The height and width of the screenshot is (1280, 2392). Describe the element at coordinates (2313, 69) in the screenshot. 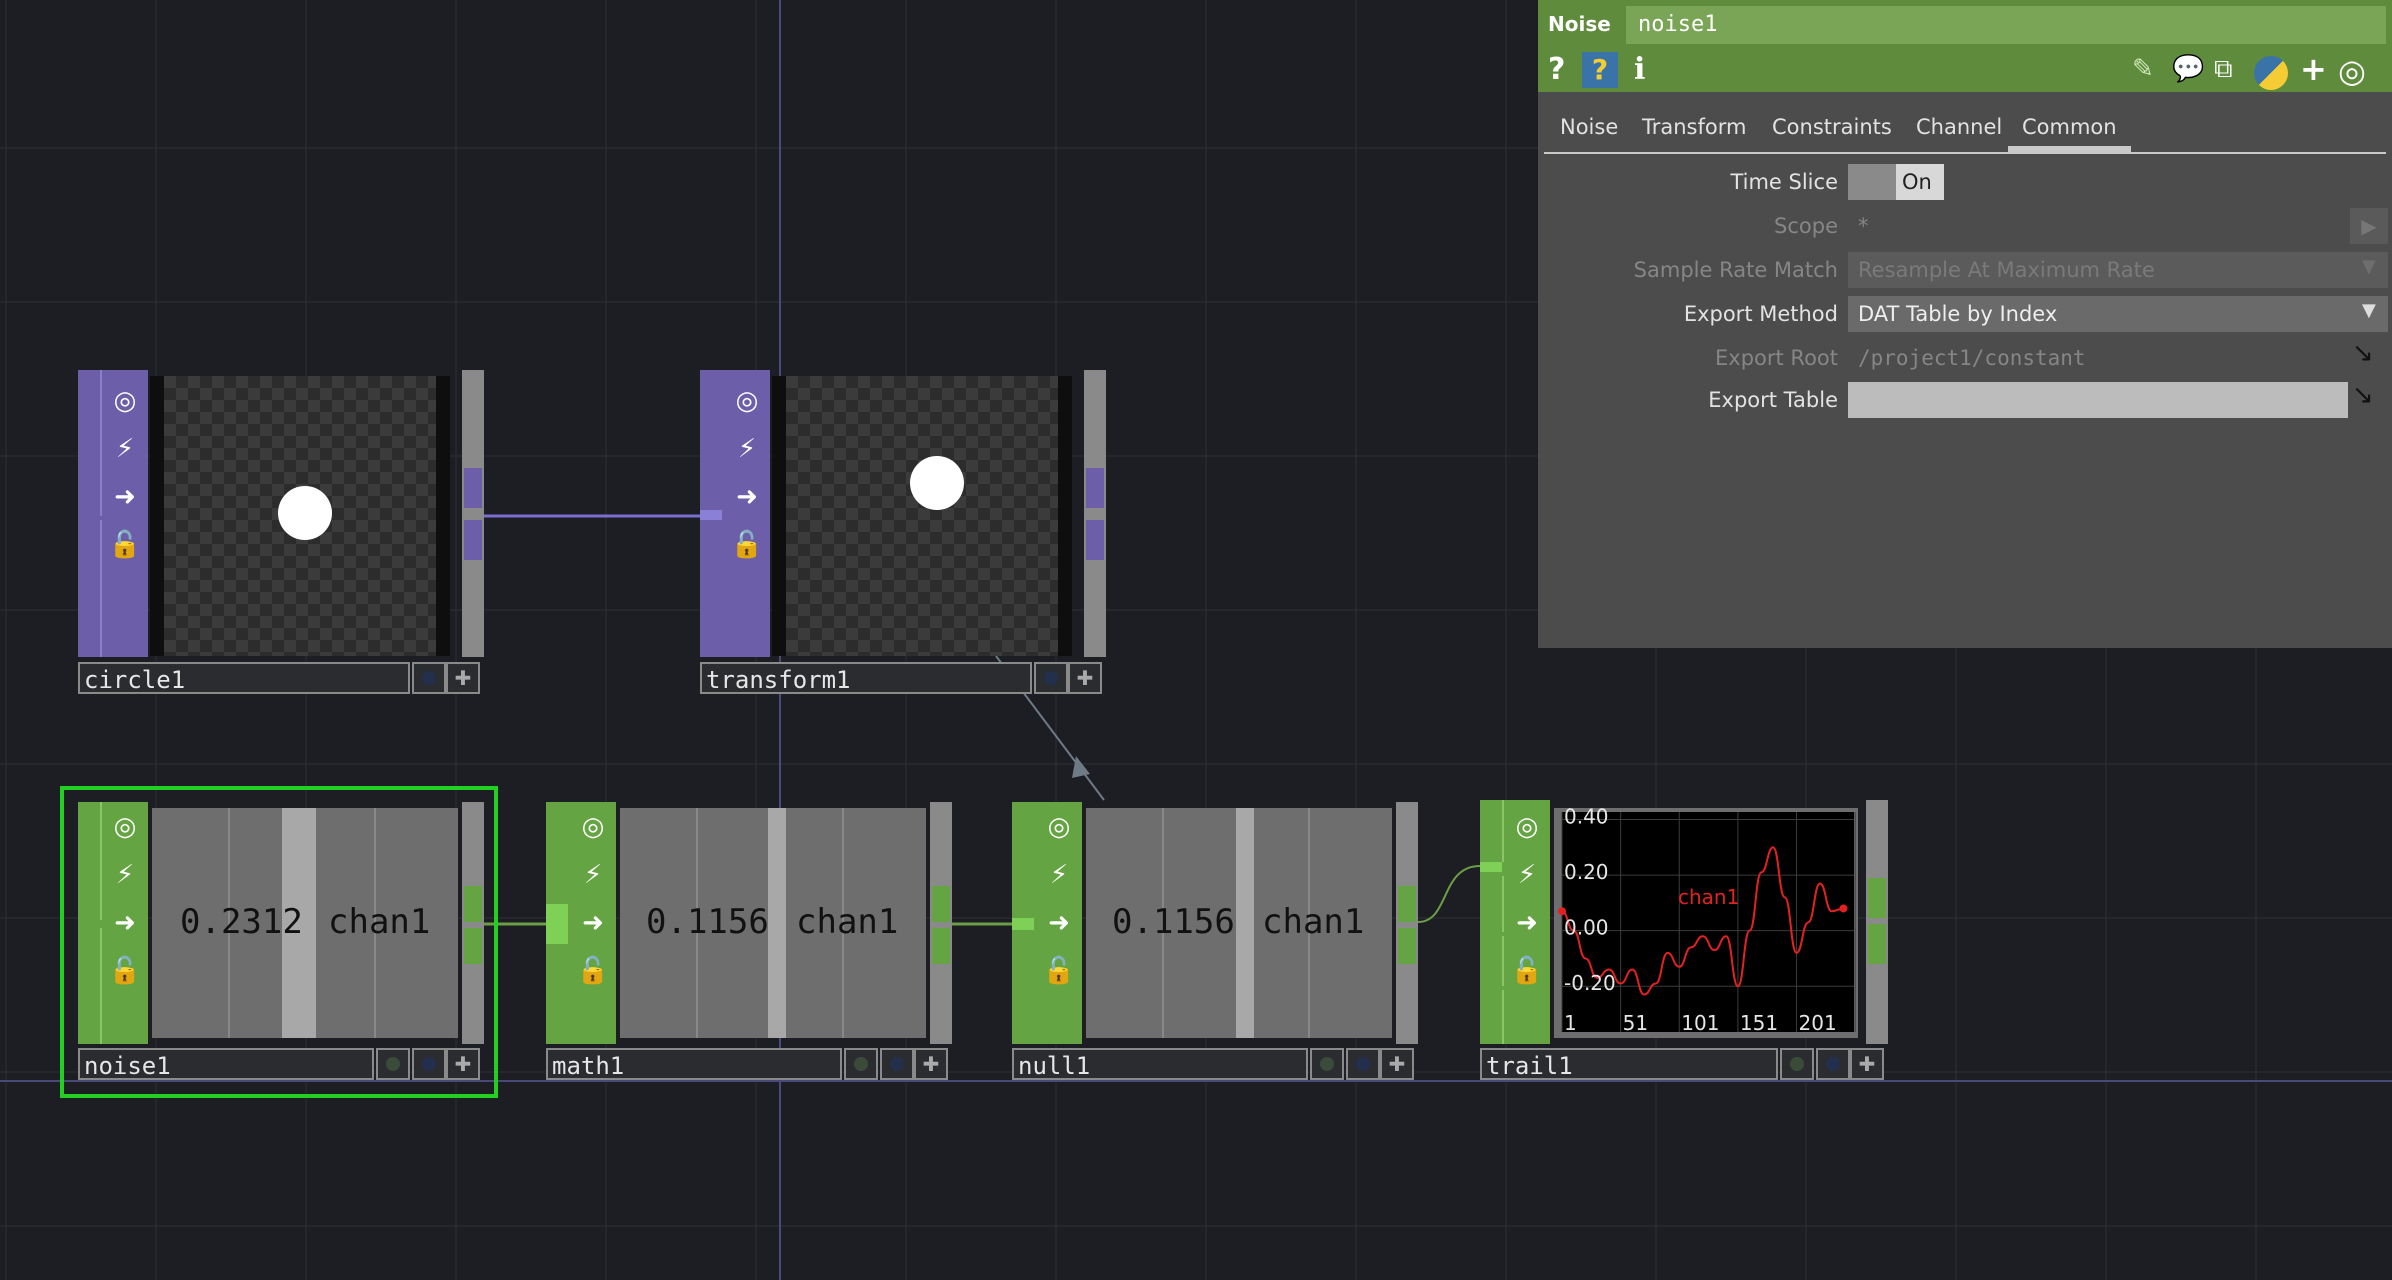

I see `add-icon: +` at that location.